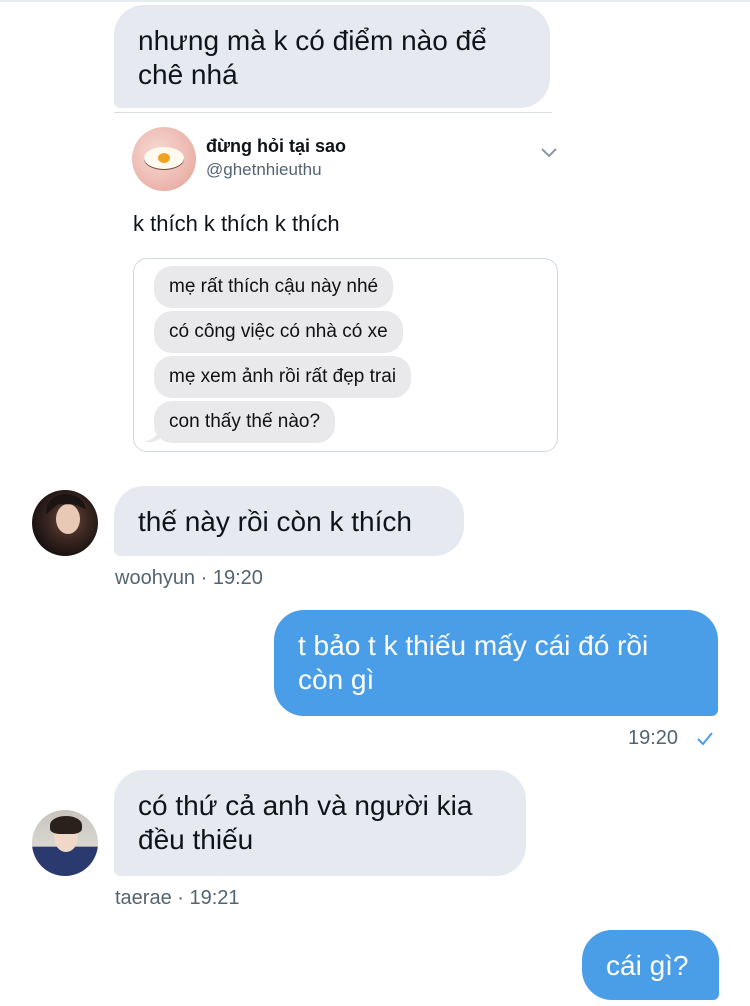 The height and width of the screenshot is (1006, 750). I want to click on sender-timestamp: taerae · 19:21, so click(177, 898).